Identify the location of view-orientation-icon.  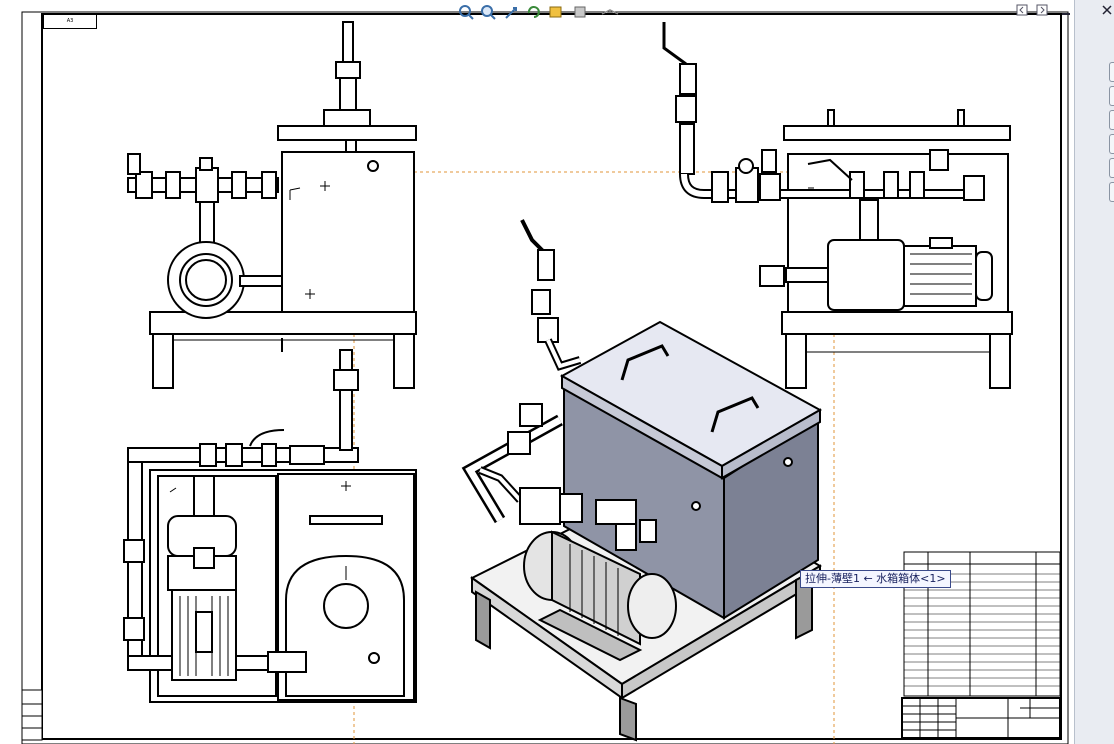
(609, 12).